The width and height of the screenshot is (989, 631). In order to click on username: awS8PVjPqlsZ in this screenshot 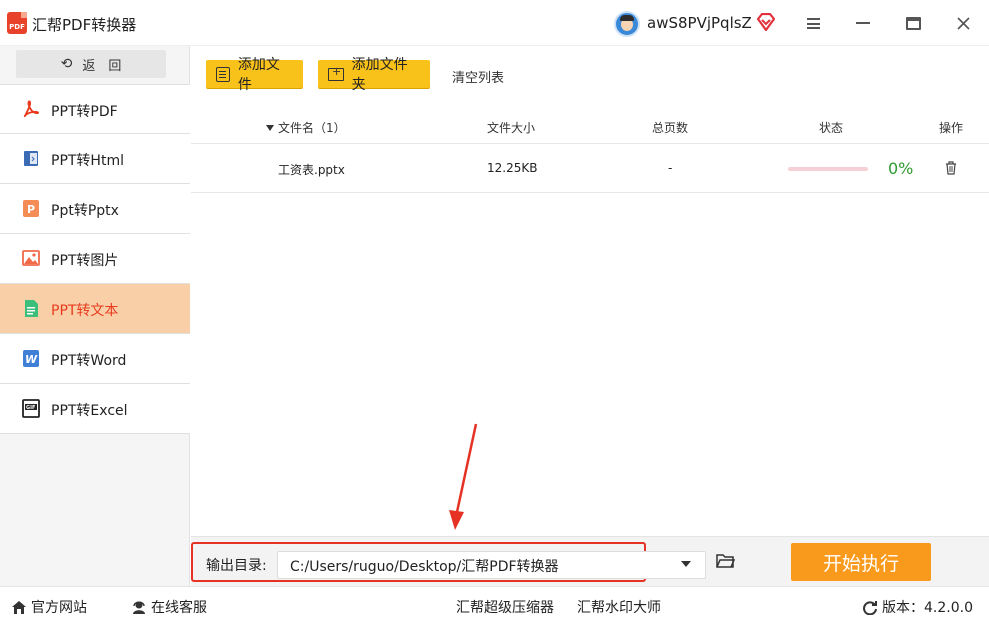, I will do `click(699, 23)`.